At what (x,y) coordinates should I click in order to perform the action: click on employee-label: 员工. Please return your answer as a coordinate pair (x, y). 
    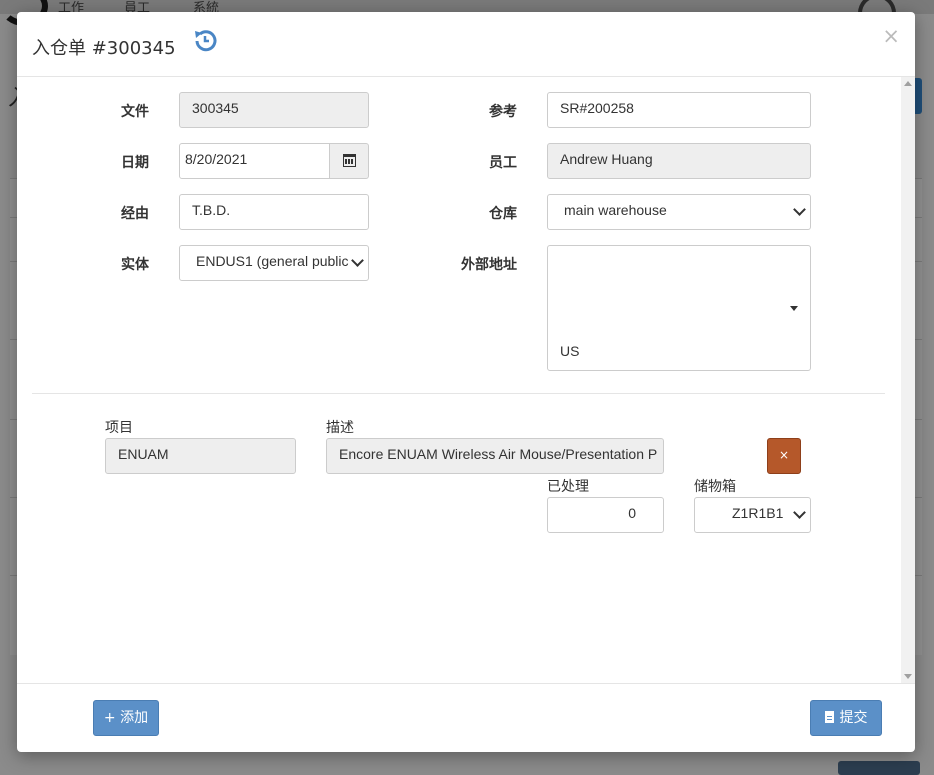
    Looking at the image, I should click on (503, 163).